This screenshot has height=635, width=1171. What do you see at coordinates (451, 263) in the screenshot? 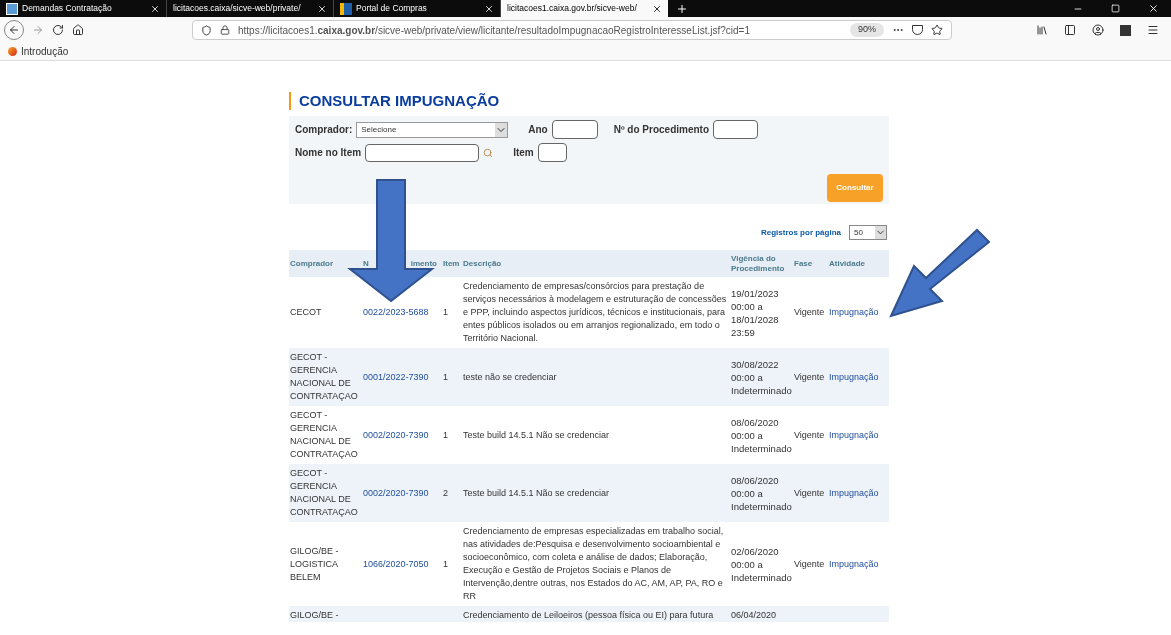
I see `column-header: Item` at bounding box center [451, 263].